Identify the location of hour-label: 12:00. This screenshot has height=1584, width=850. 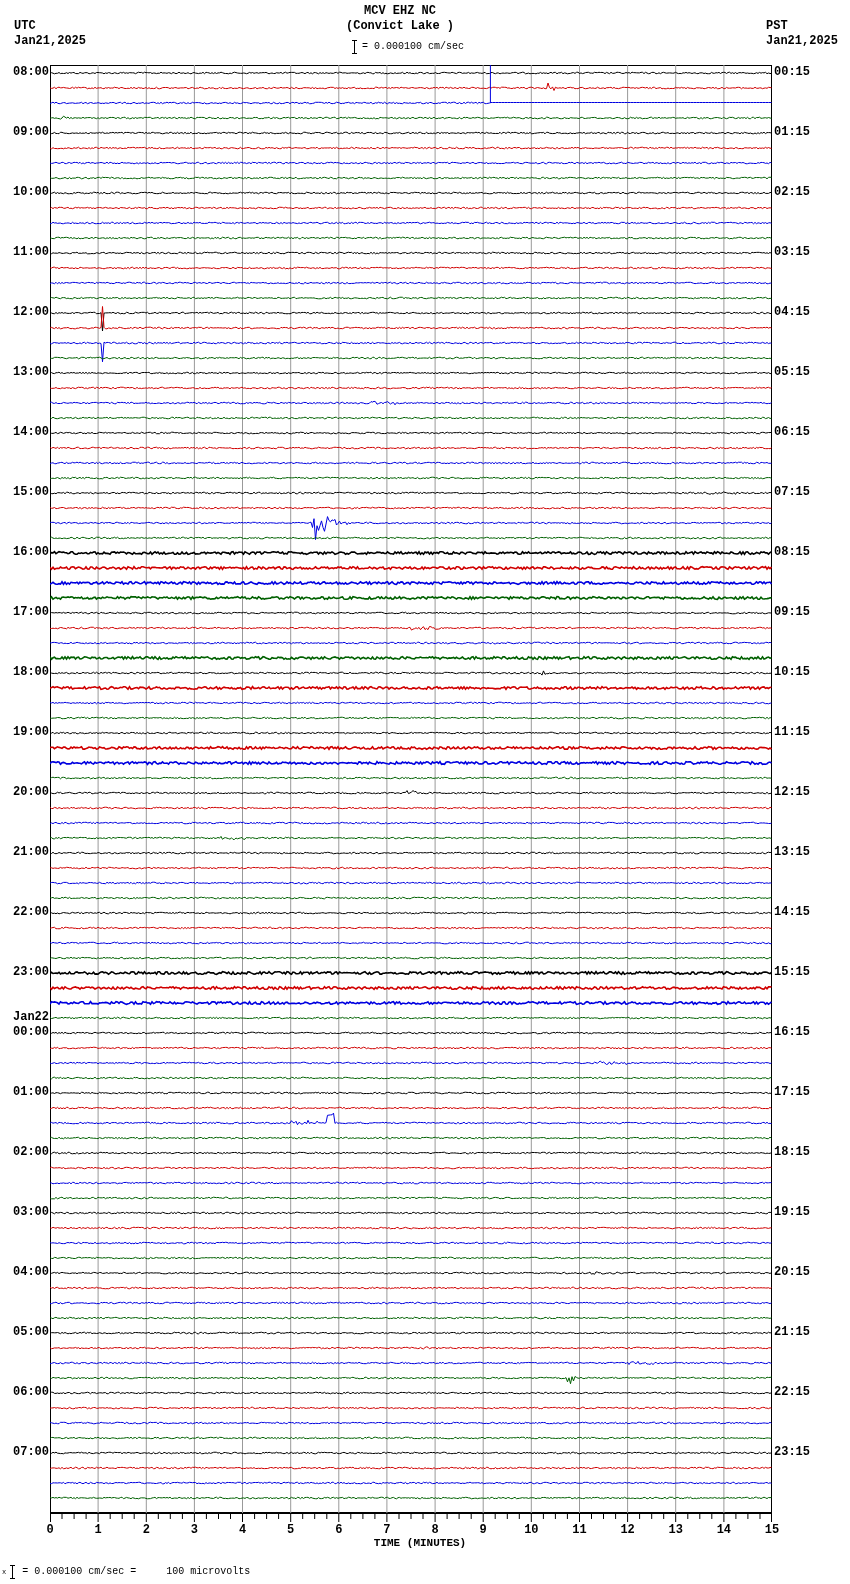
(31, 312).